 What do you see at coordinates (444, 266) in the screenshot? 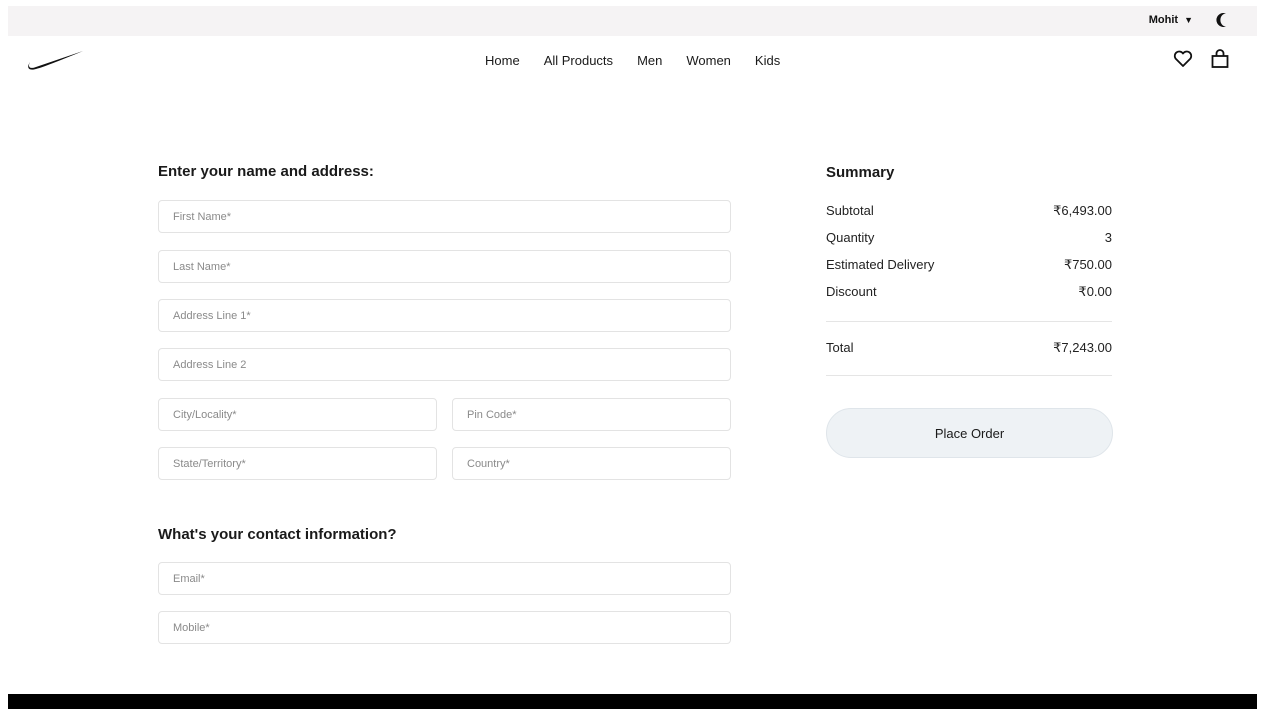
I see `last-name-field` at bounding box center [444, 266].